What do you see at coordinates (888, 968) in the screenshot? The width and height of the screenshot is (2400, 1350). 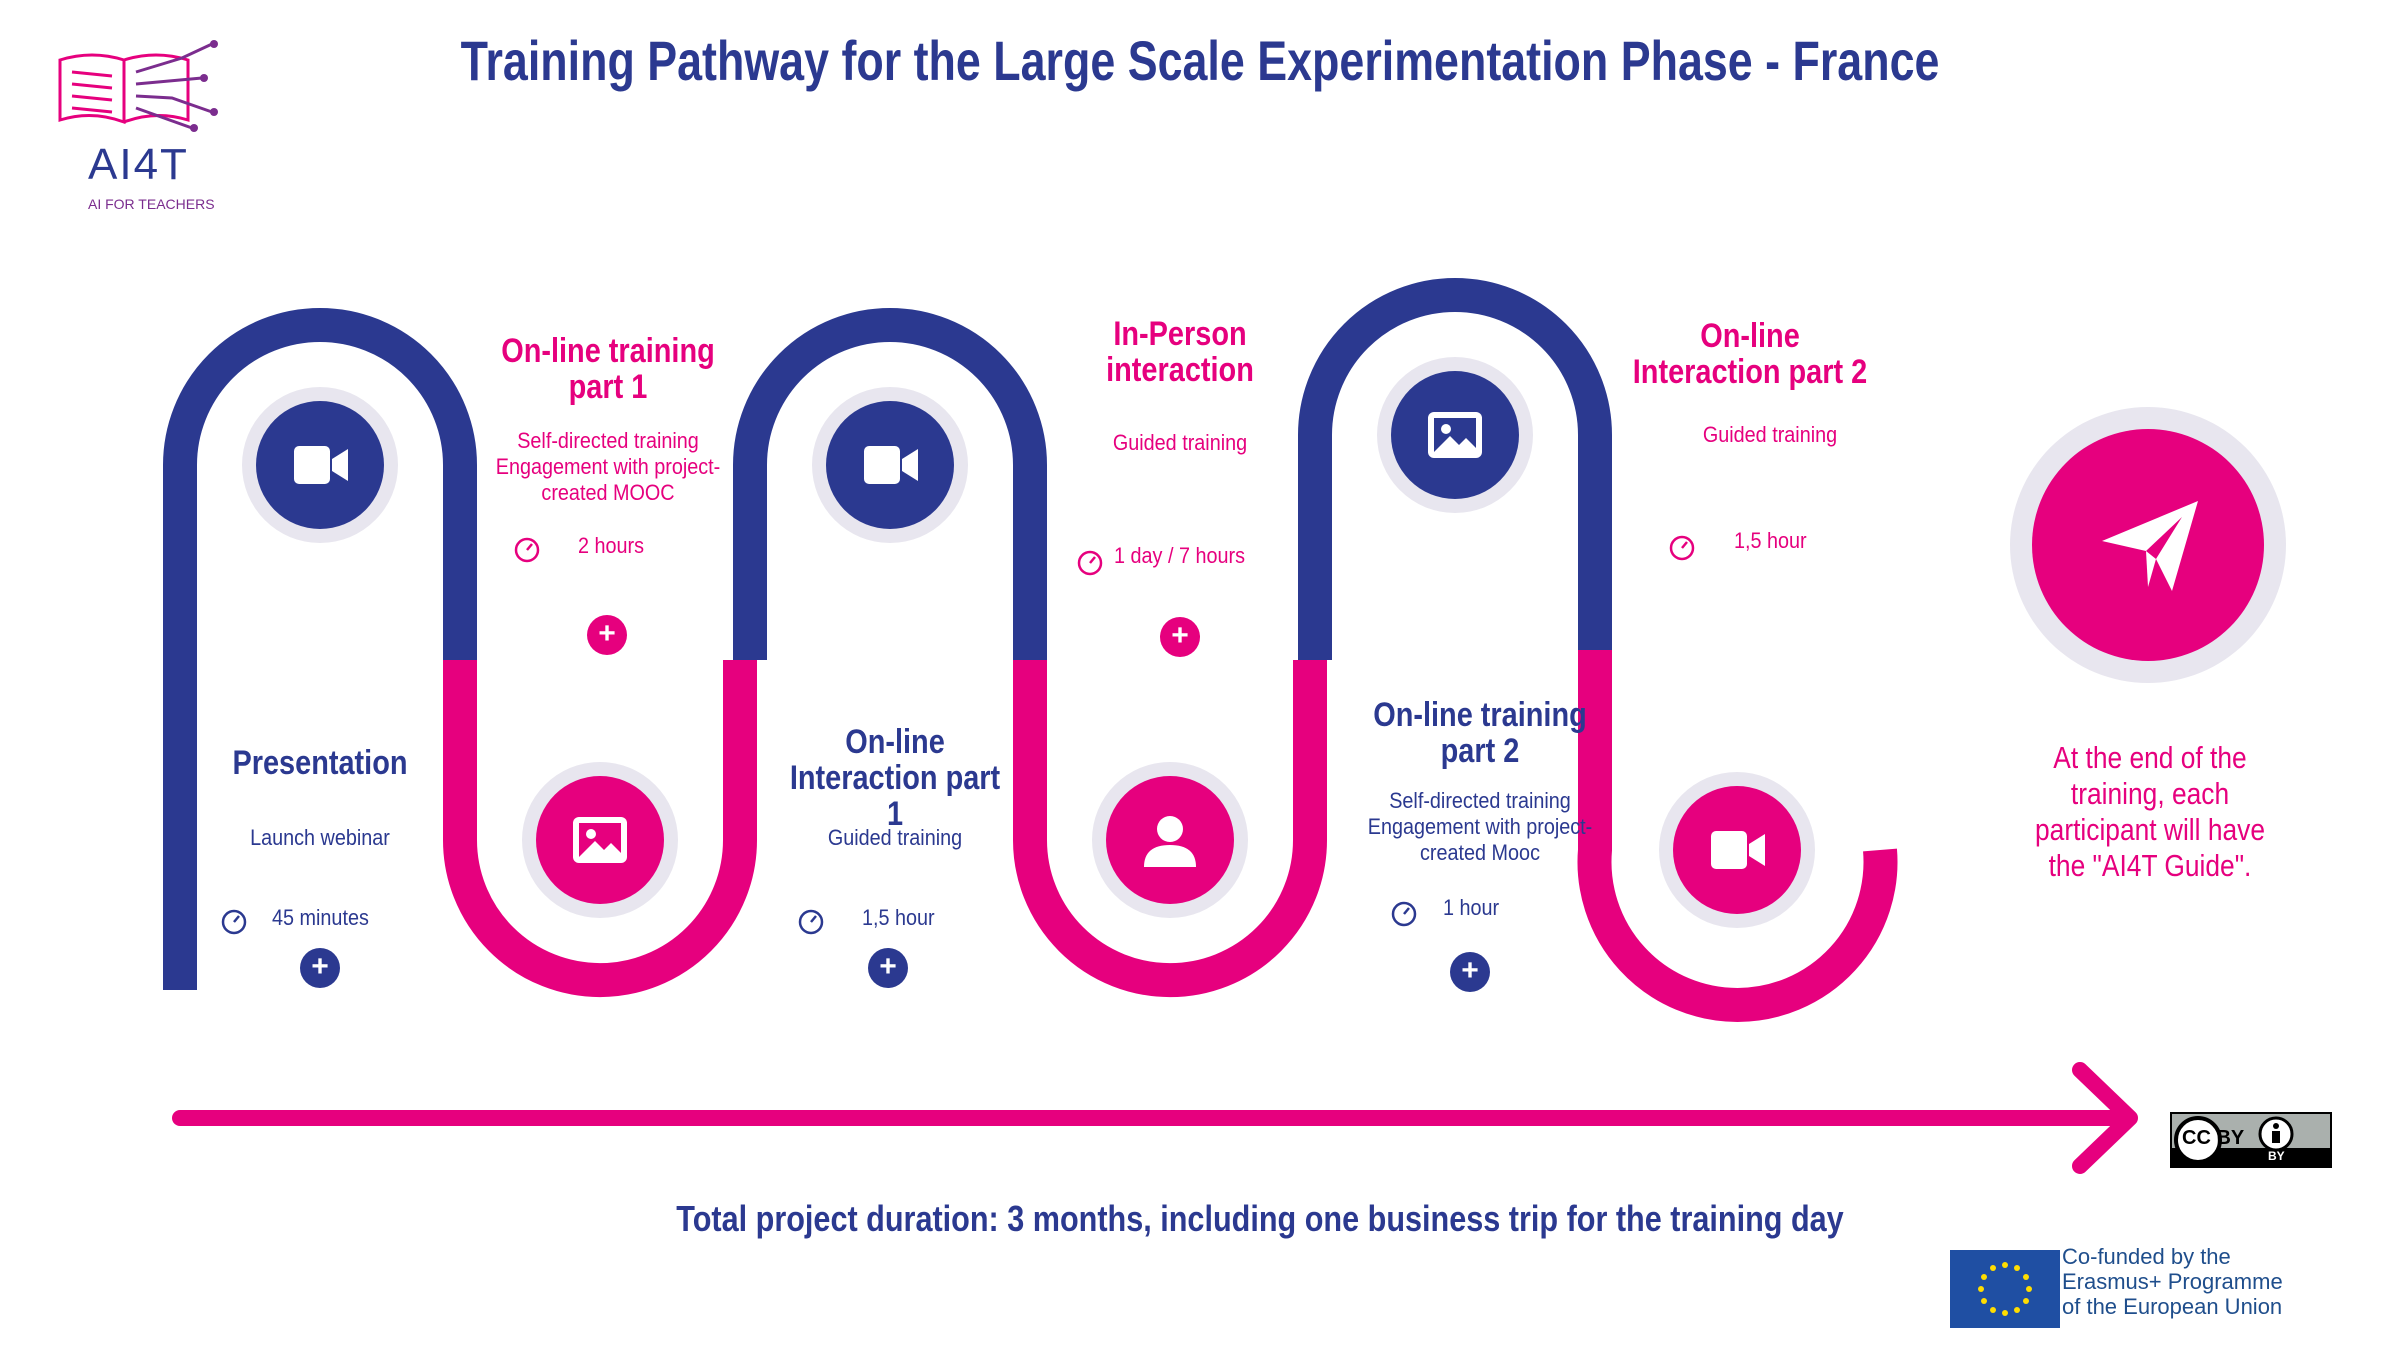 I see `step-3-expand-button: +` at bounding box center [888, 968].